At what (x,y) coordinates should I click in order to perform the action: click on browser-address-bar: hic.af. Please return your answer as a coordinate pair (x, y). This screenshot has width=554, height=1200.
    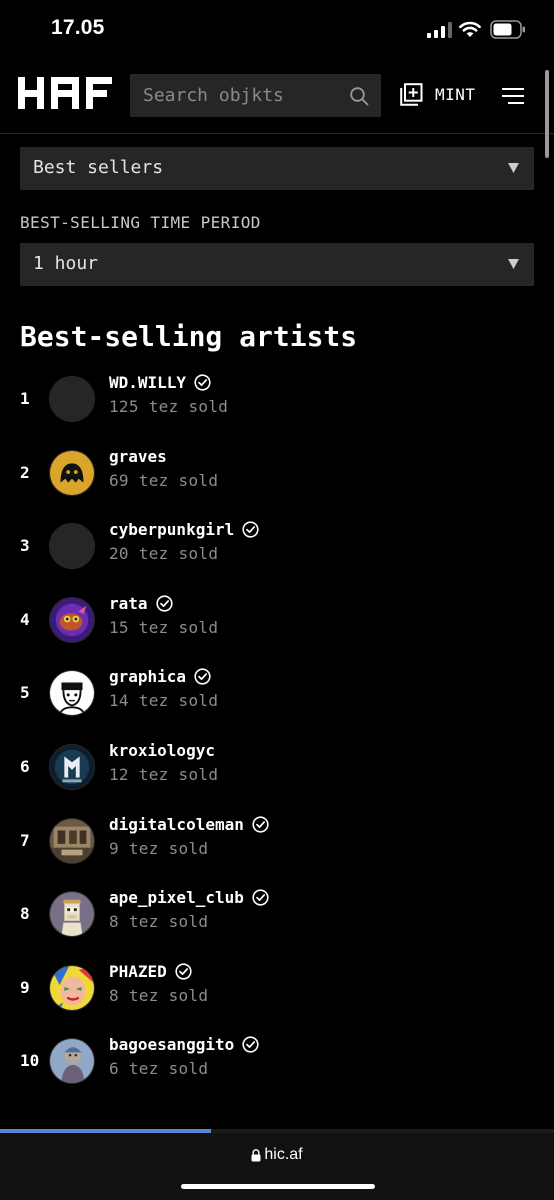
    Looking at the image, I should click on (277, 1166).